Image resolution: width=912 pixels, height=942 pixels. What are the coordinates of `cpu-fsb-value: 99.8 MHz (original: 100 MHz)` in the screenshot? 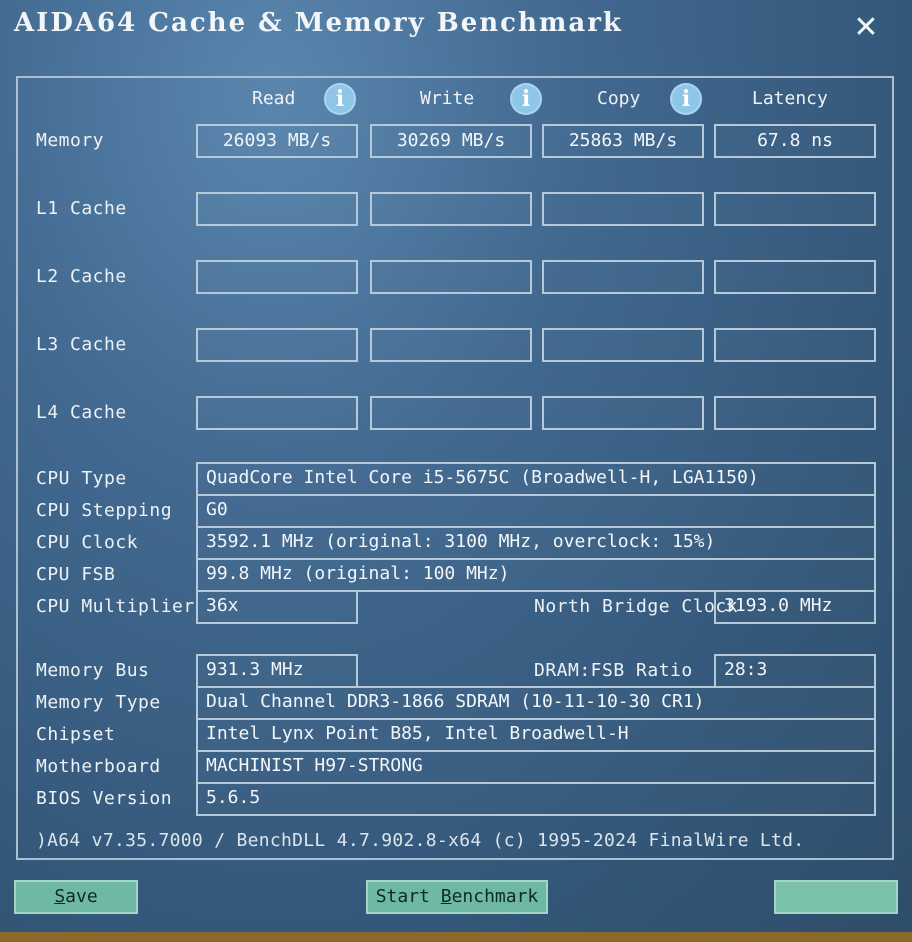 It's located at (536, 575).